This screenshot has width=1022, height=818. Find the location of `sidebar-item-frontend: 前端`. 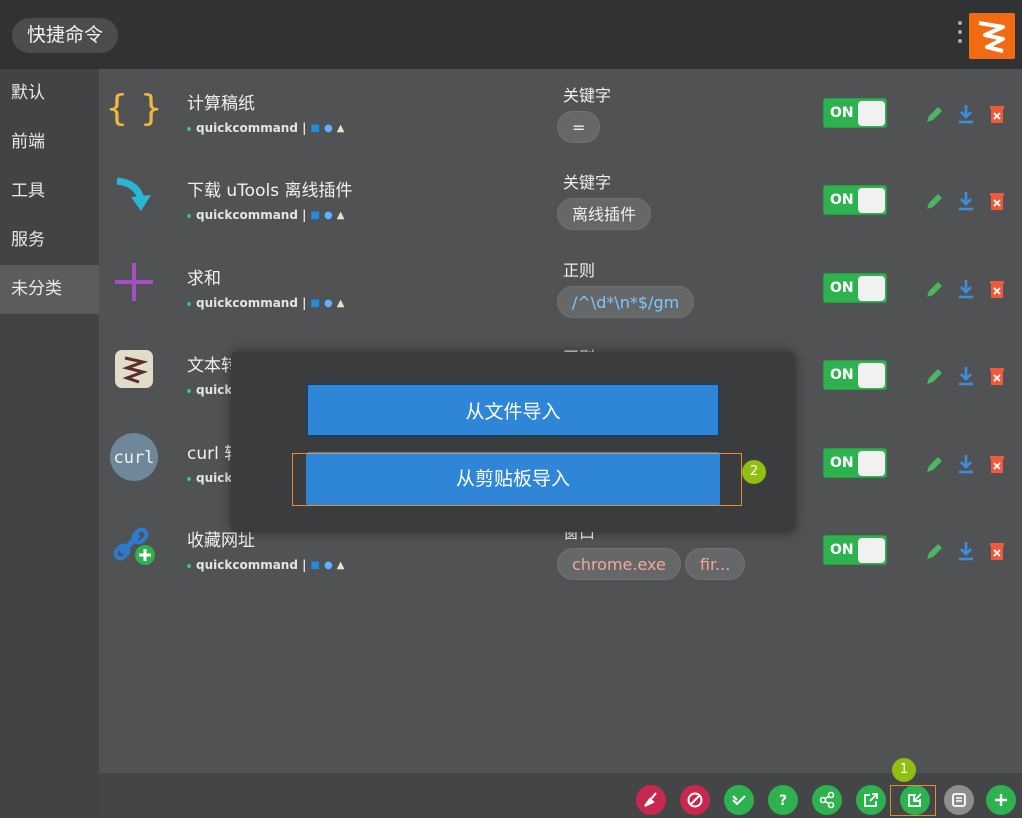

sidebar-item-frontend: 前端 is located at coordinates (49, 142).